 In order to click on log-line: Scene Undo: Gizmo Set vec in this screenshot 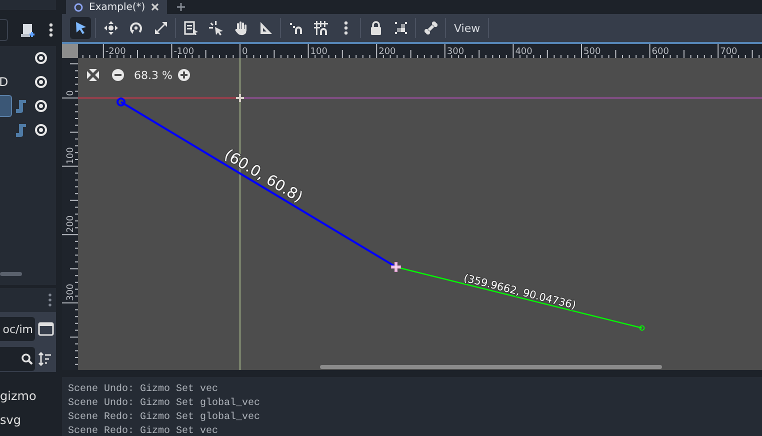, I will do `click(144, 390)`.